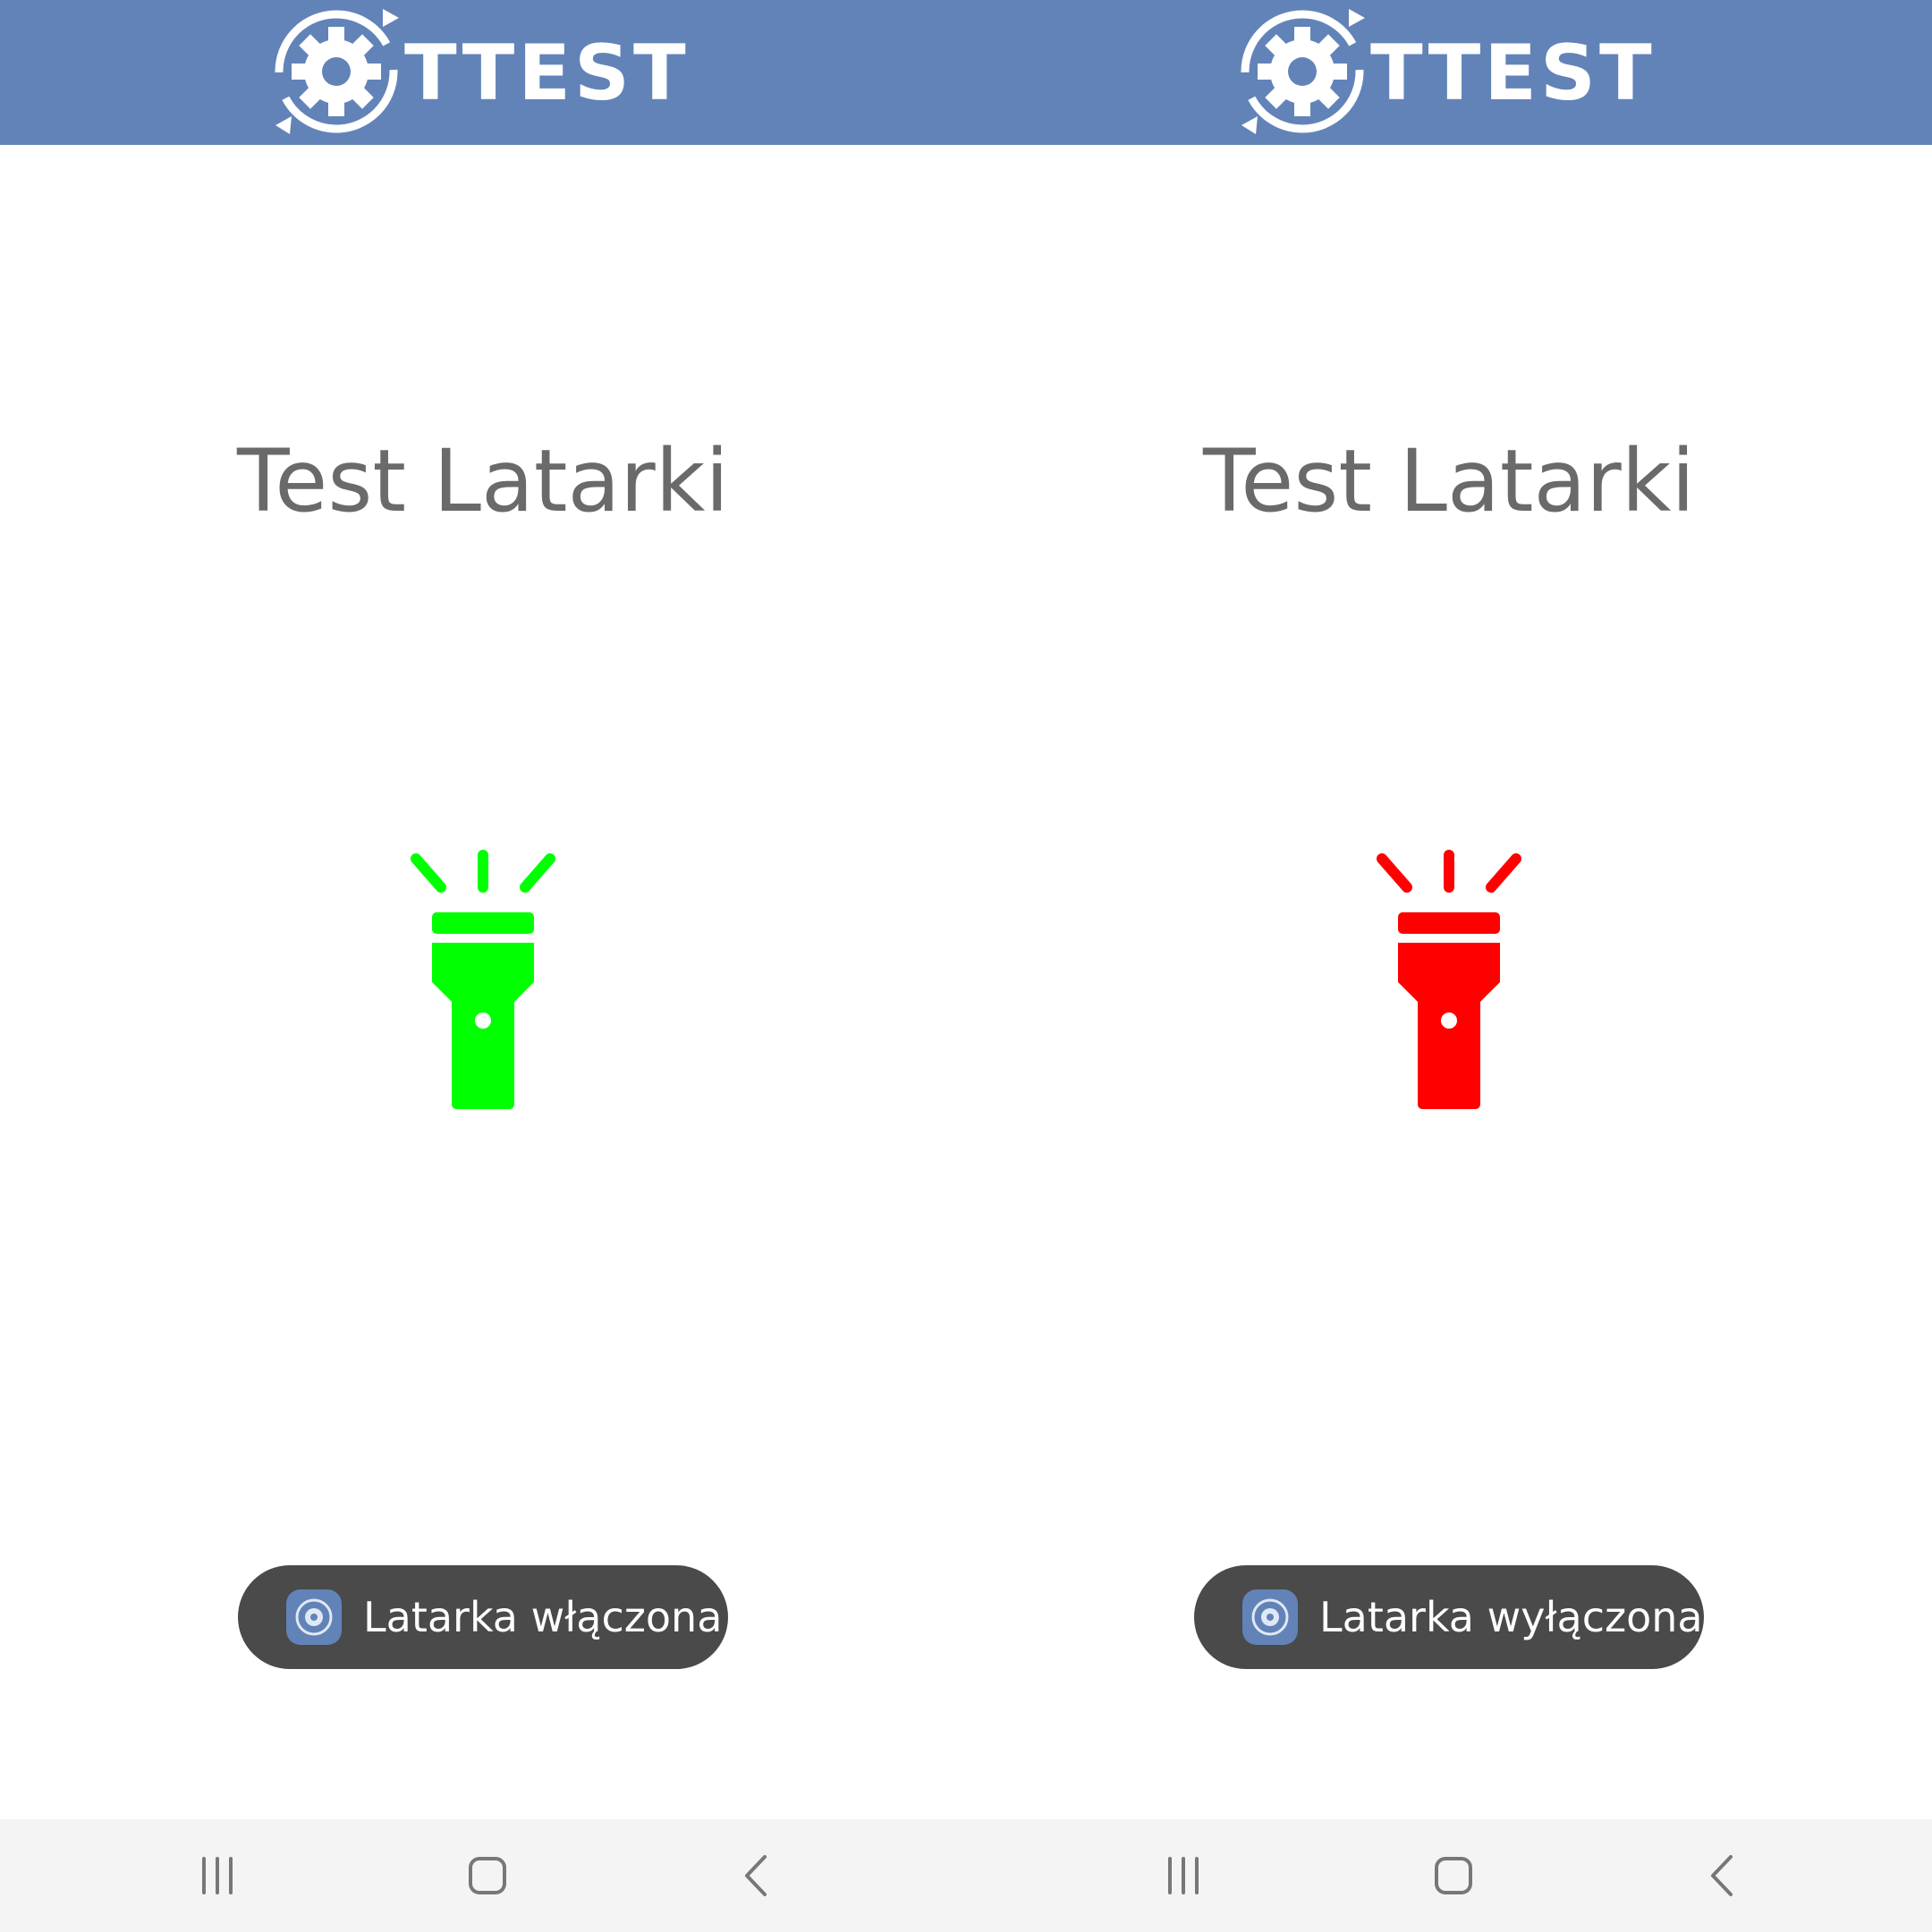  What do you see at coordinates (543, 1617) in the screenshot?
I see `toast-text: Latarka włączona` at bounding box center [543, 1617].